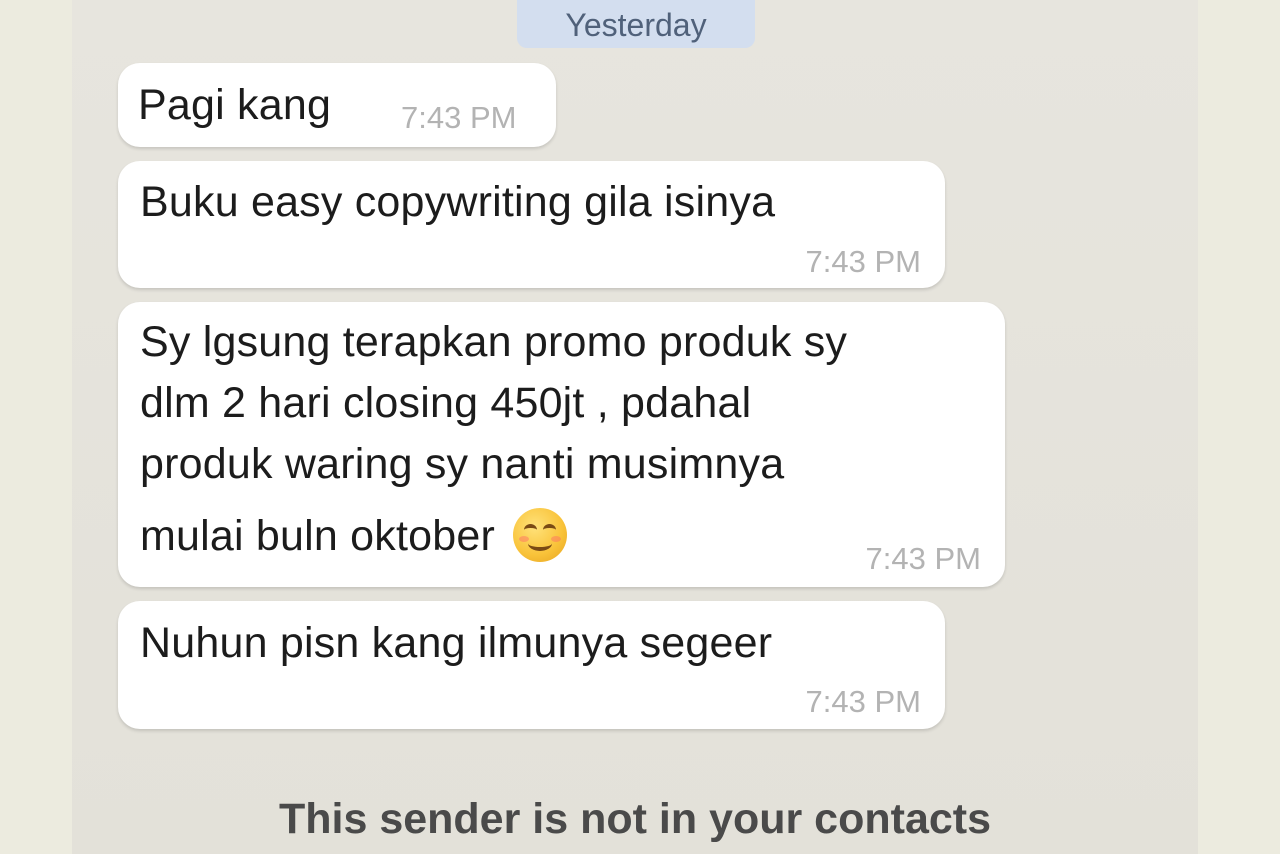 Image resolution: width=1280 pixels, height=854 pixels. Describe the element at coordinates (462, 464) in the screenshot. I see `message-text: produk waring sy nanti musimnya` at that location.